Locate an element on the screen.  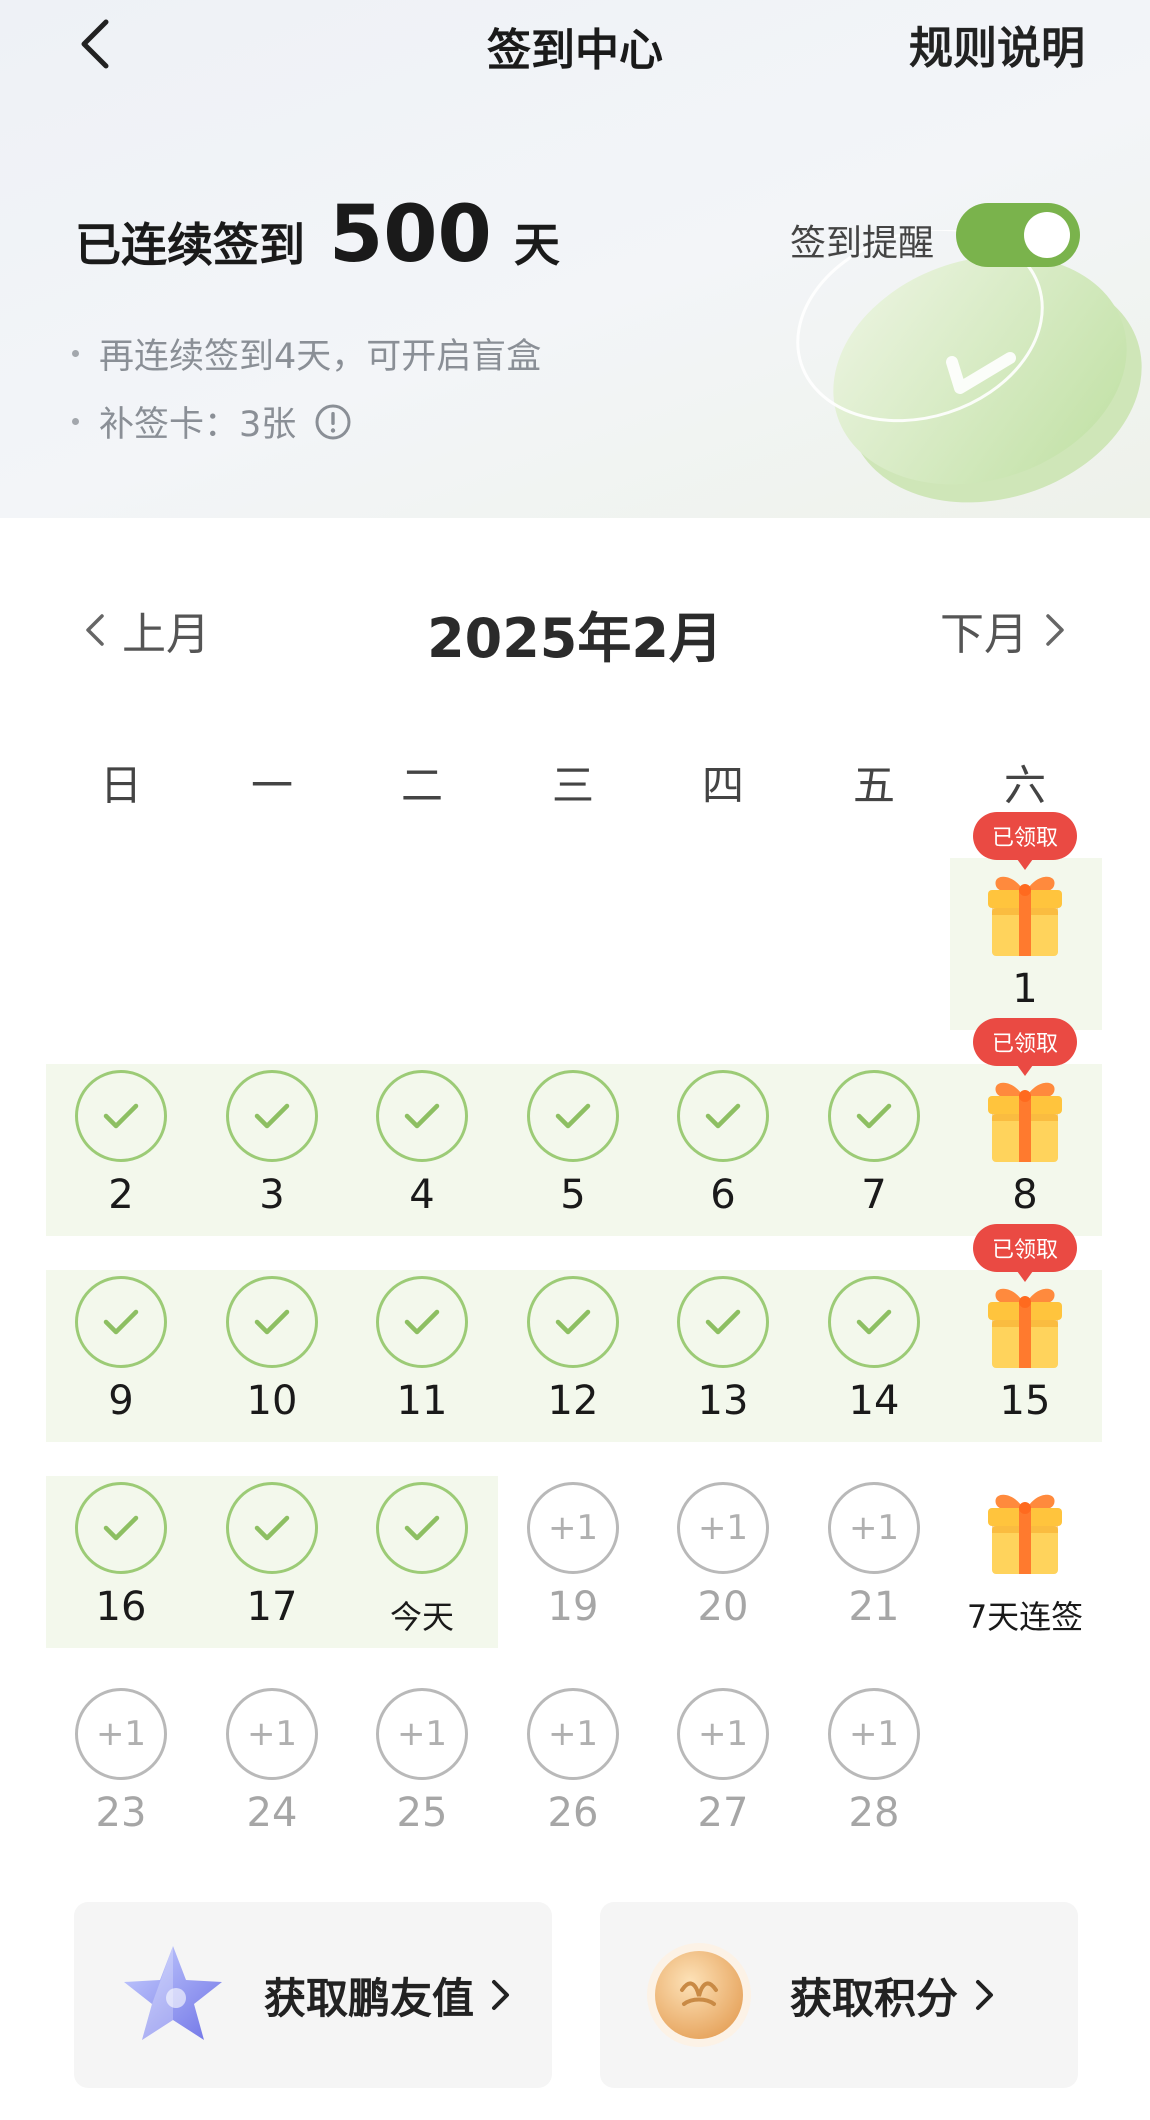
calendar-day-7: 7 is located at coordinates (874, 1165).